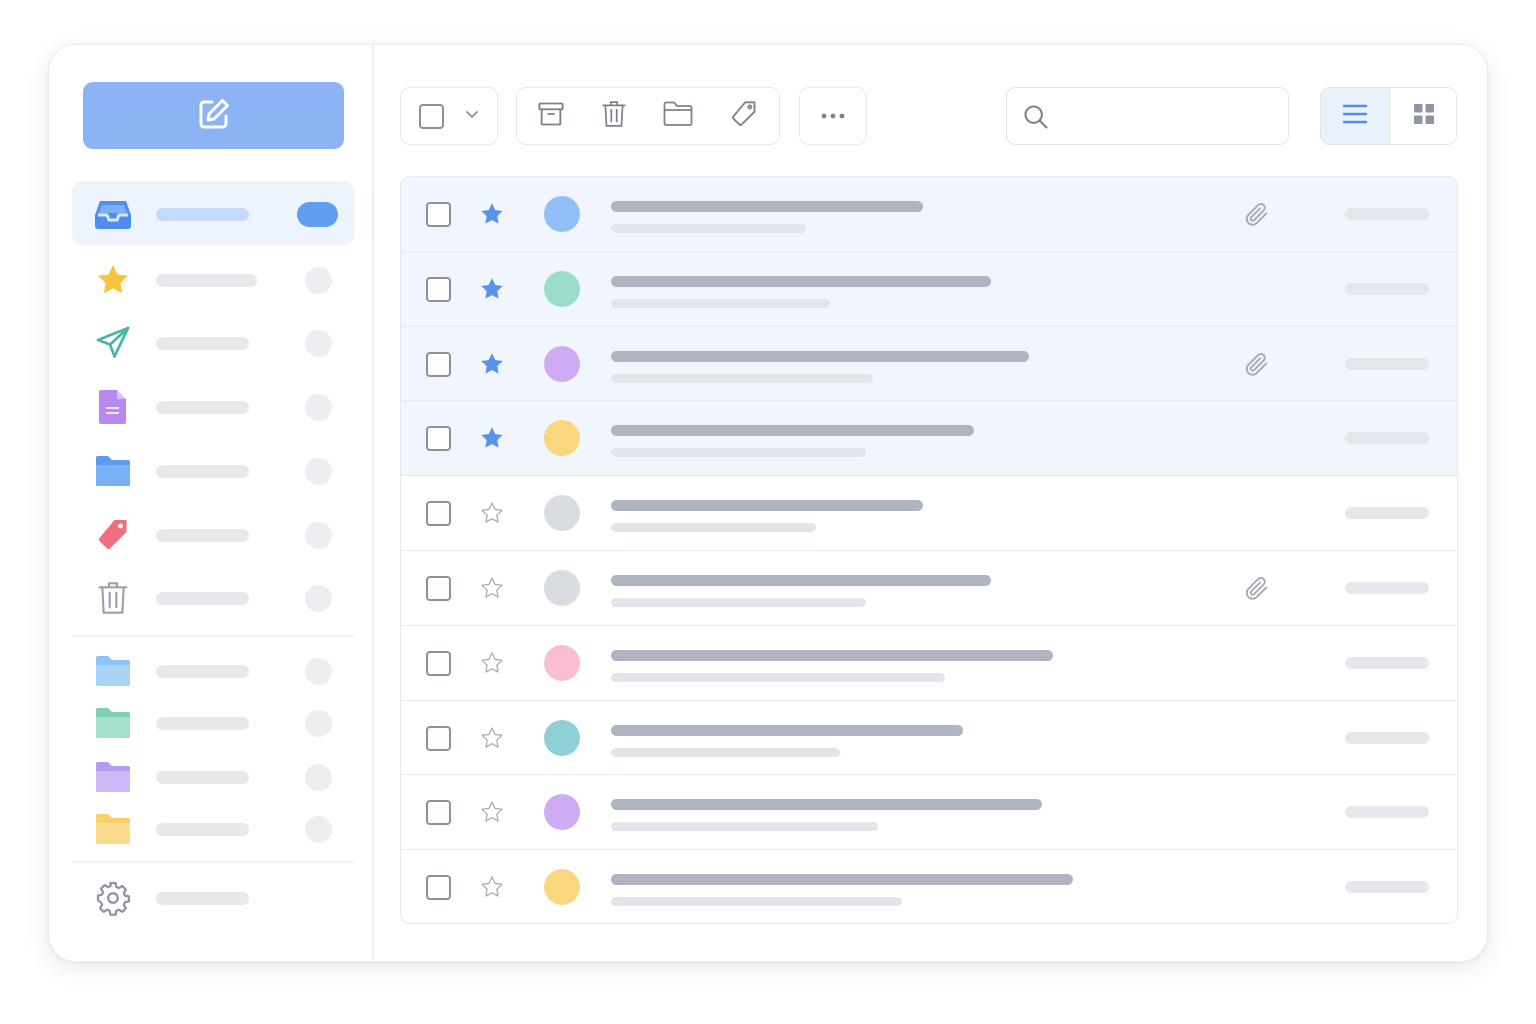 This screenshot has width=1536, height=1024. I want to click on search-box, so click(1147, 116).